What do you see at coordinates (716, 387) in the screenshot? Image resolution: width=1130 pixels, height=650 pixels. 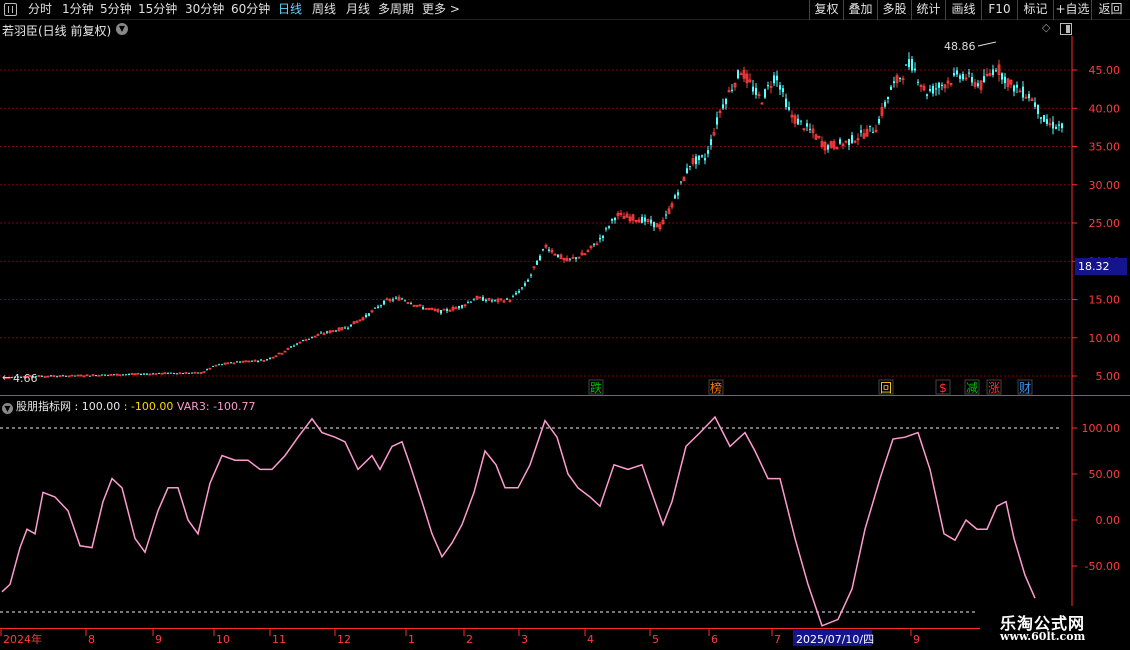 I see `event-marker: 榜` at bounding box center [716, 387].